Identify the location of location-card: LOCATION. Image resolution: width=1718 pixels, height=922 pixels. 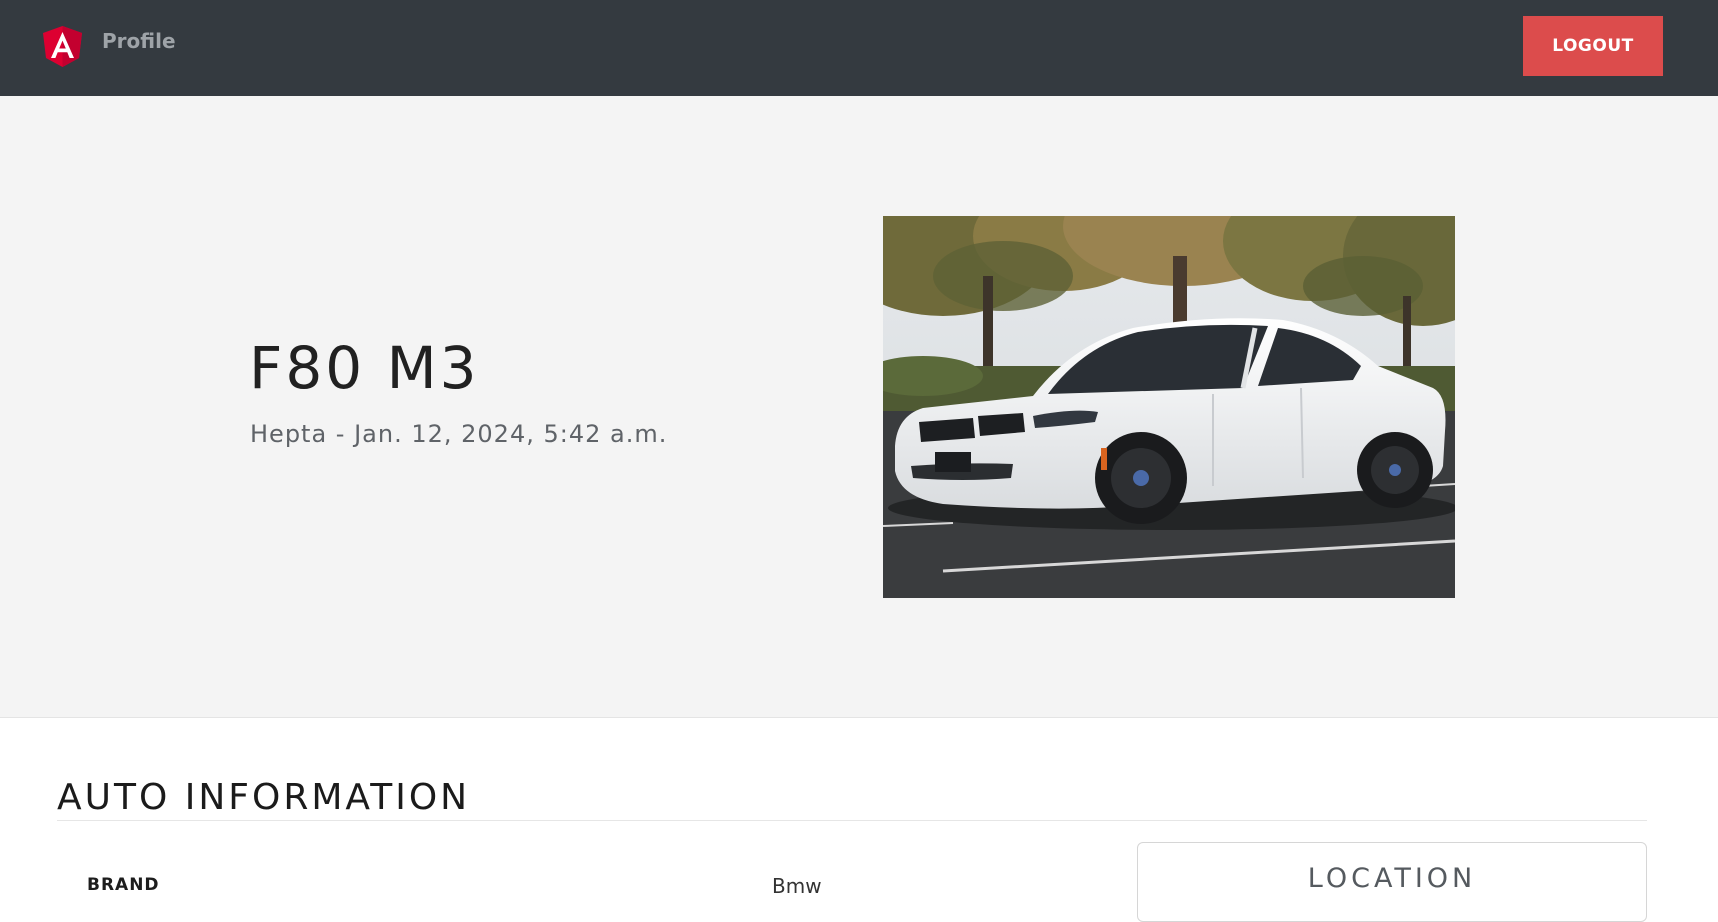
(1392, 882).